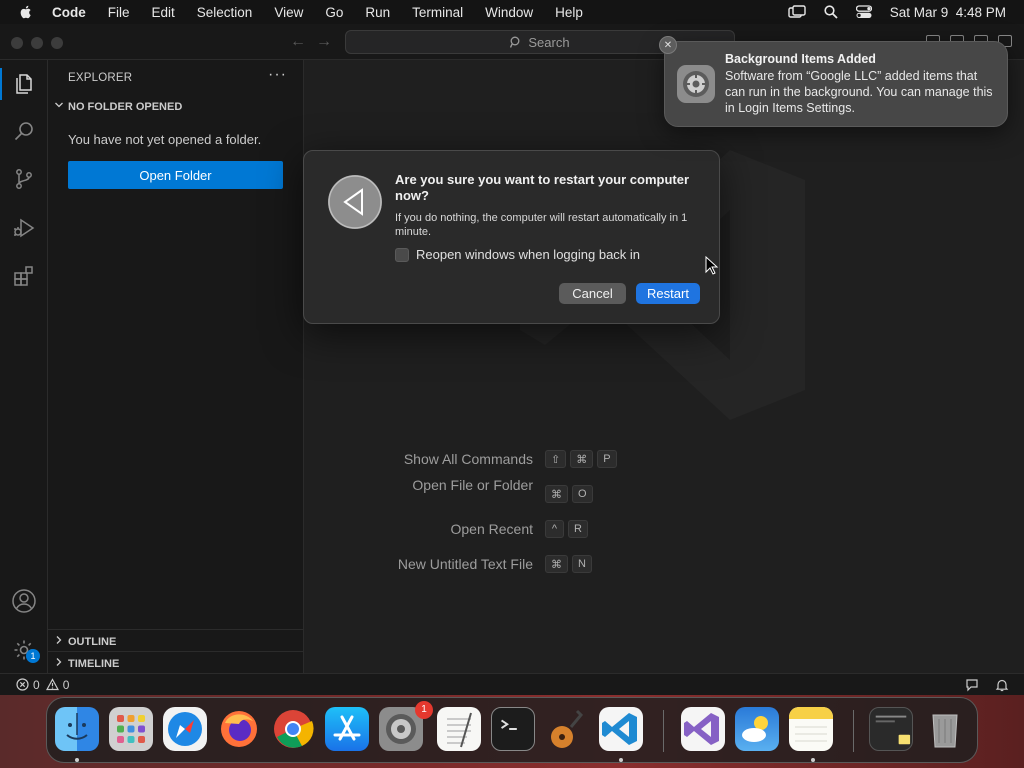 This screenshot has width=1024, height=768. What do you see at coordinates (163, 12) in the screenshot?
I see `menu-edit: Edit` at bounding box center [163, 12].